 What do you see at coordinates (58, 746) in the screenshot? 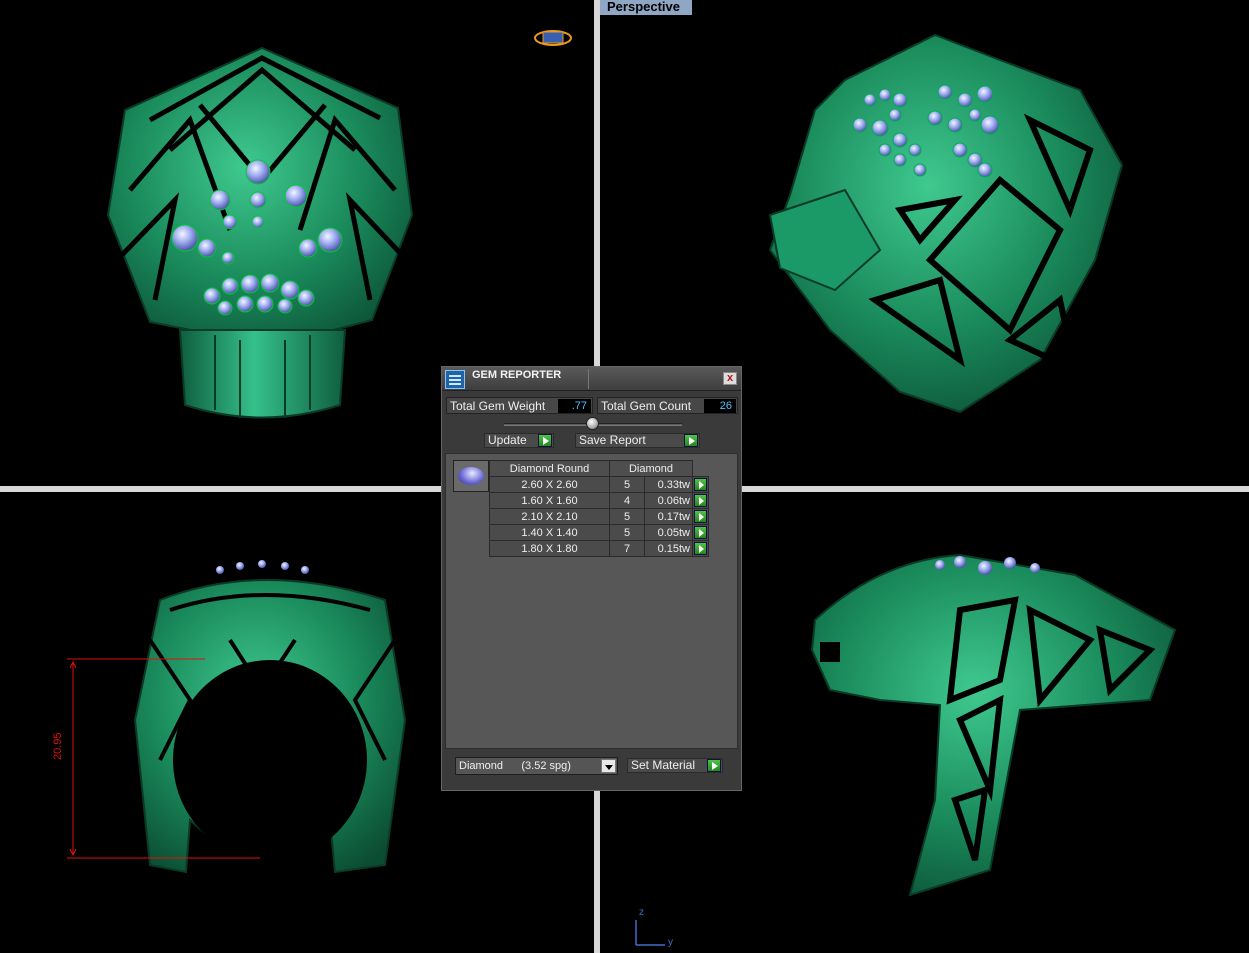
I see `dimension-label: 20.95` at bounding box center [58, 746].